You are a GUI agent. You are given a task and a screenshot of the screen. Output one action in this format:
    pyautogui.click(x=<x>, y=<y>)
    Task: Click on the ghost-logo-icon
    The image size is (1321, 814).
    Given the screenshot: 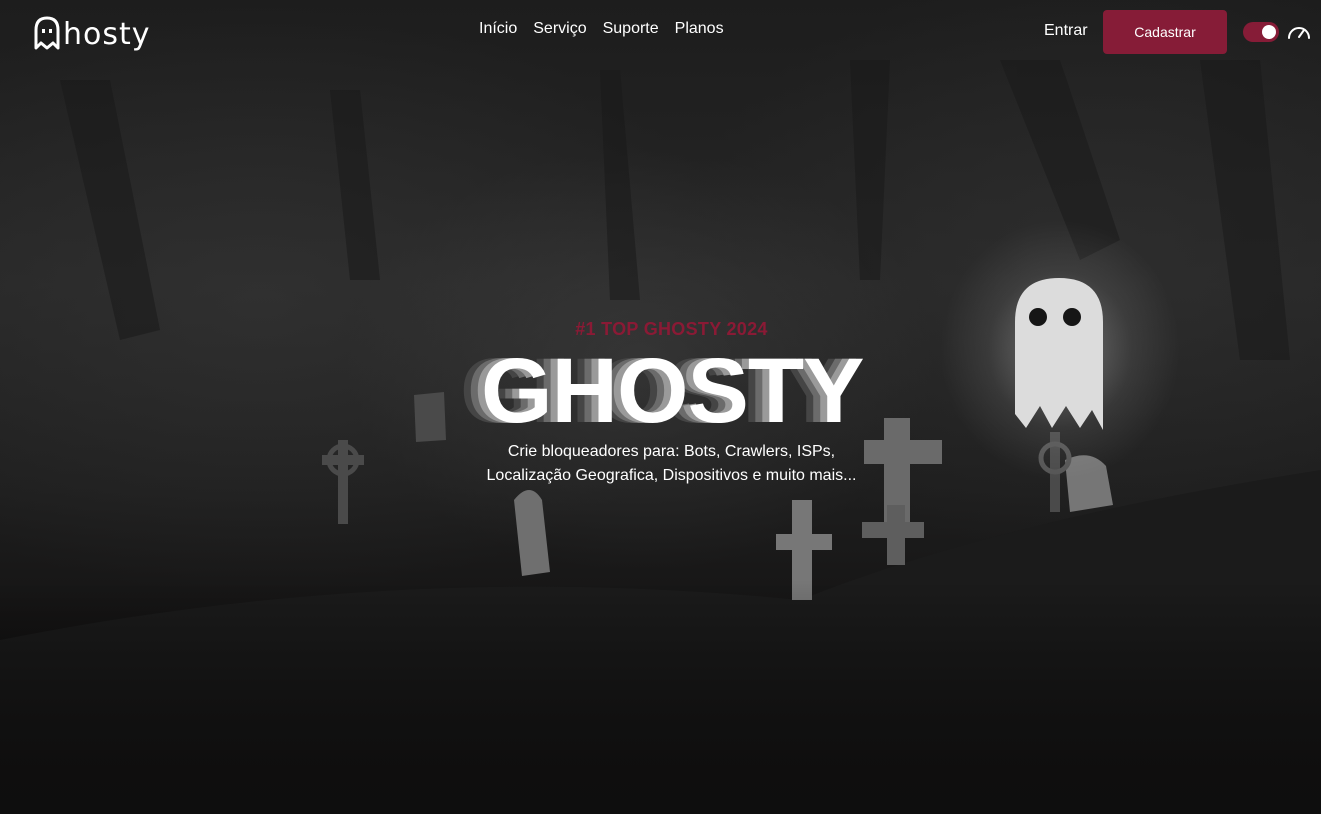 What is the action you would take?
    pyautogui.click(x=47, y=33)
    